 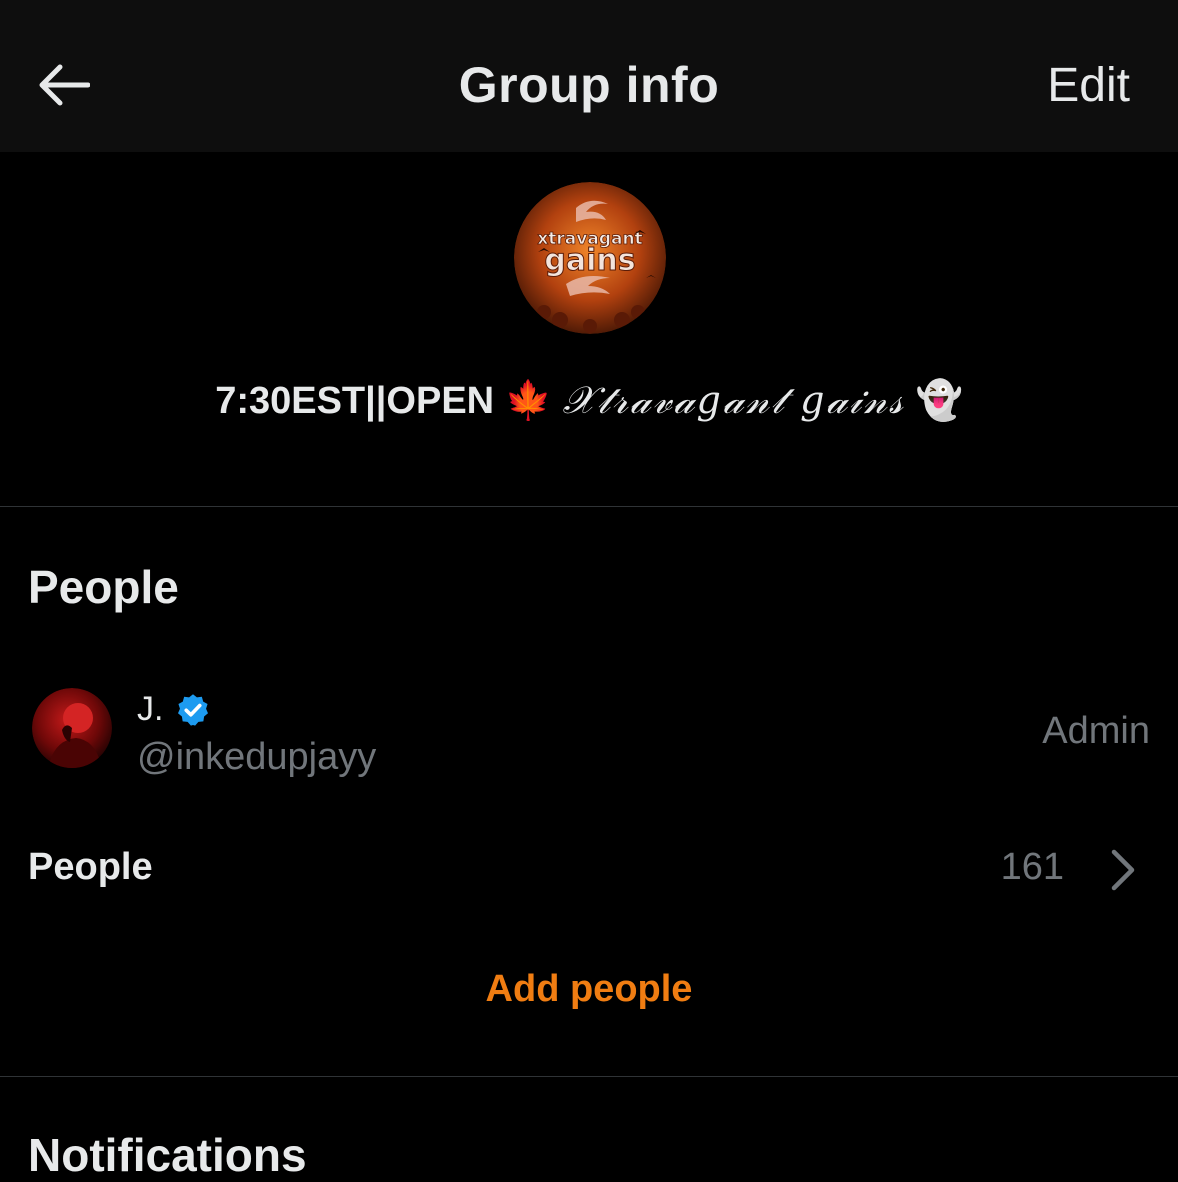 I want to click on page-title: Group info, so click(x=589, y=85).